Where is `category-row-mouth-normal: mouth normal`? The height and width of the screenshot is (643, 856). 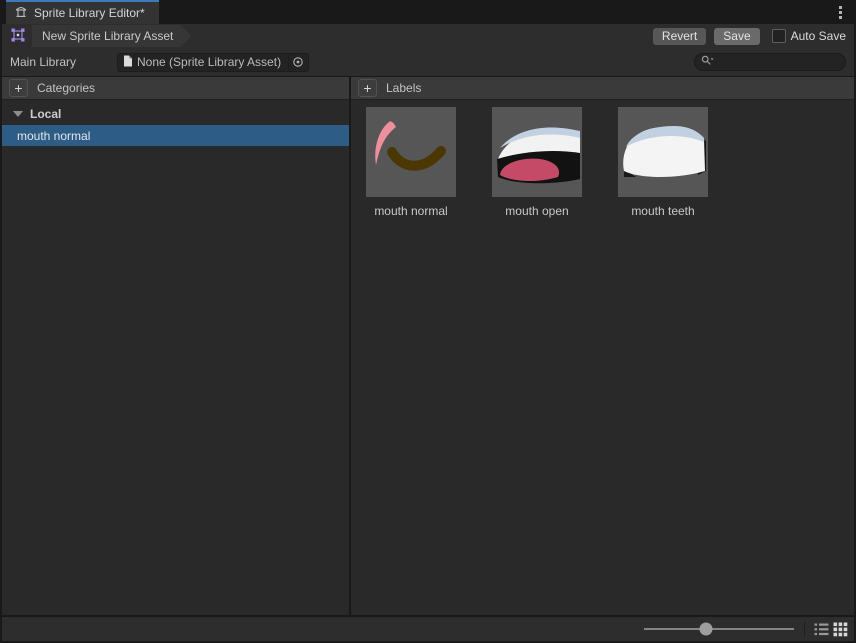 category-row-mouth-normal: mouth normal is located at coordinates (175, 135).